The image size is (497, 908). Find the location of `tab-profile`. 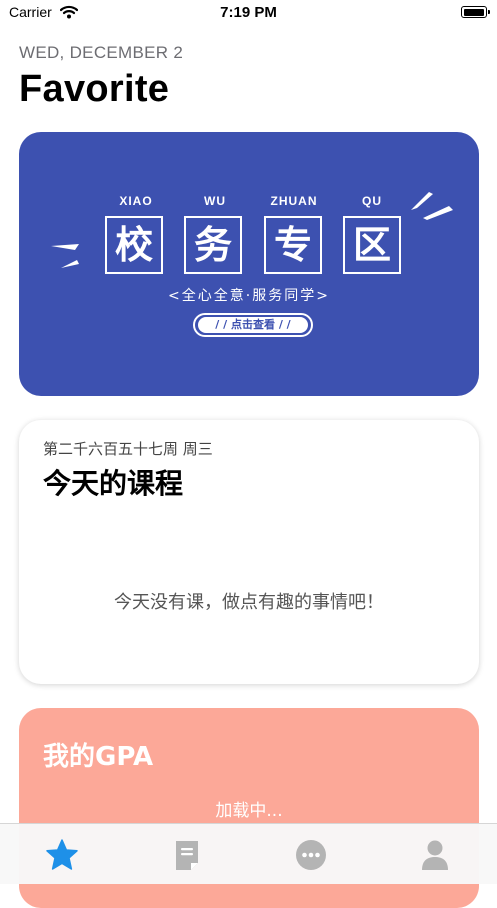

tab-profile is located at coordinates (435, 855).